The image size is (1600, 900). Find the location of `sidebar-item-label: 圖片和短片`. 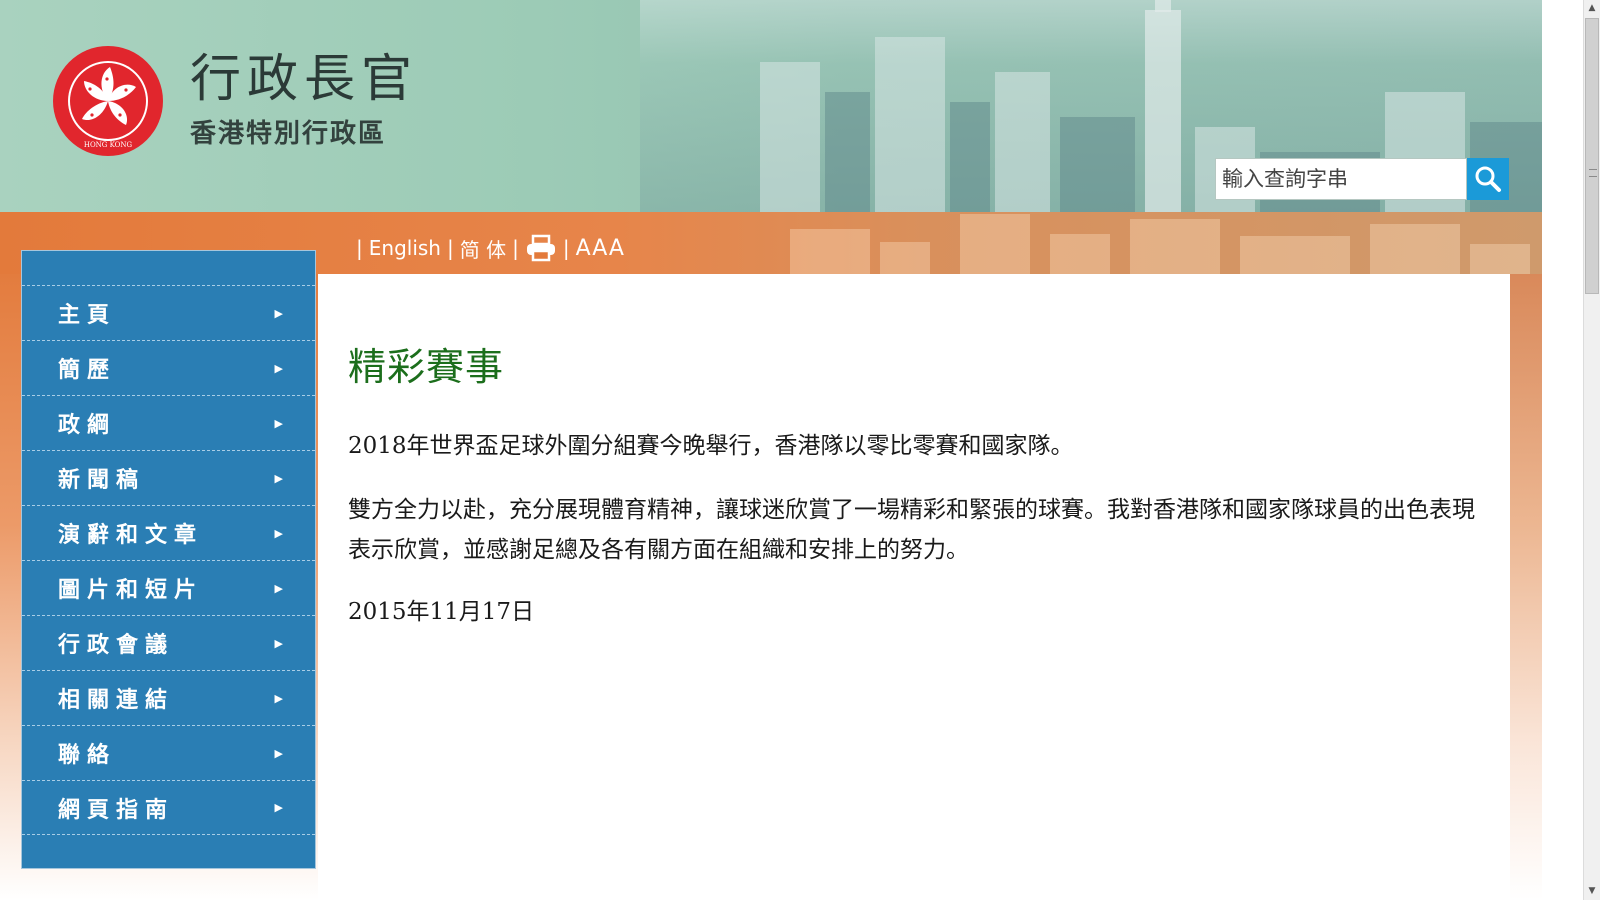

sidebar-item-label: 圖片和短片 is located at coordinates (131, 590).